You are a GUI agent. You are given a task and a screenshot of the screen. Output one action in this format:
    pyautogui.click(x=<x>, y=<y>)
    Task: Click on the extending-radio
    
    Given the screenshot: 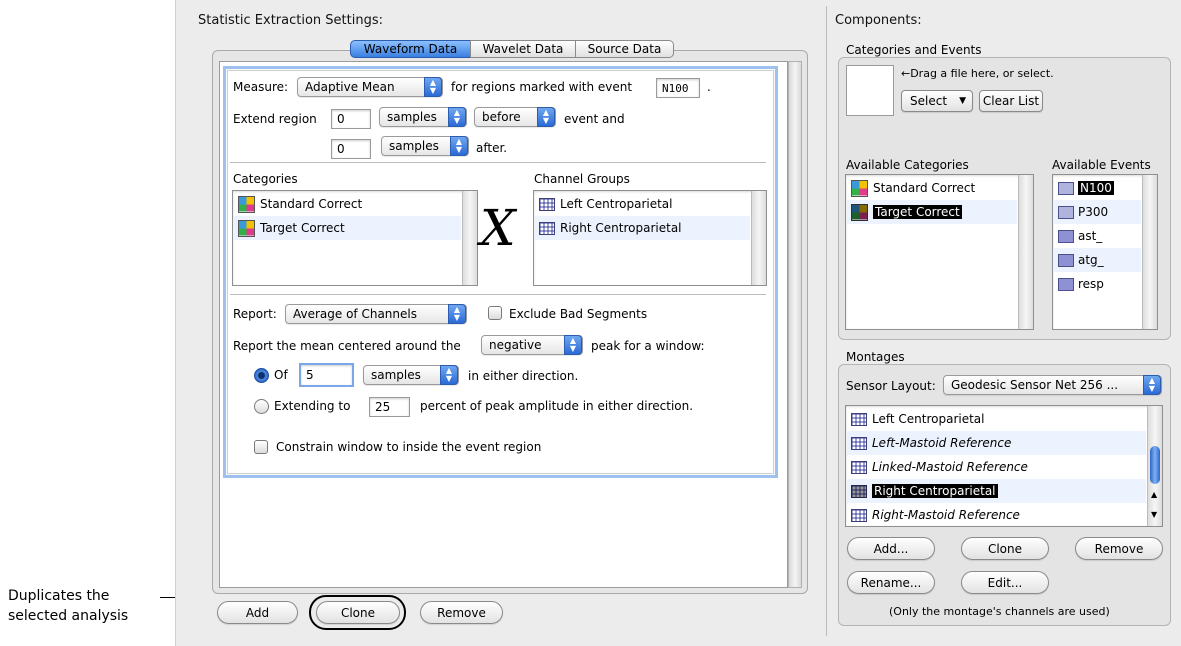 What is the action you would take?
    pyautogui.click(x=261, y=406)
    